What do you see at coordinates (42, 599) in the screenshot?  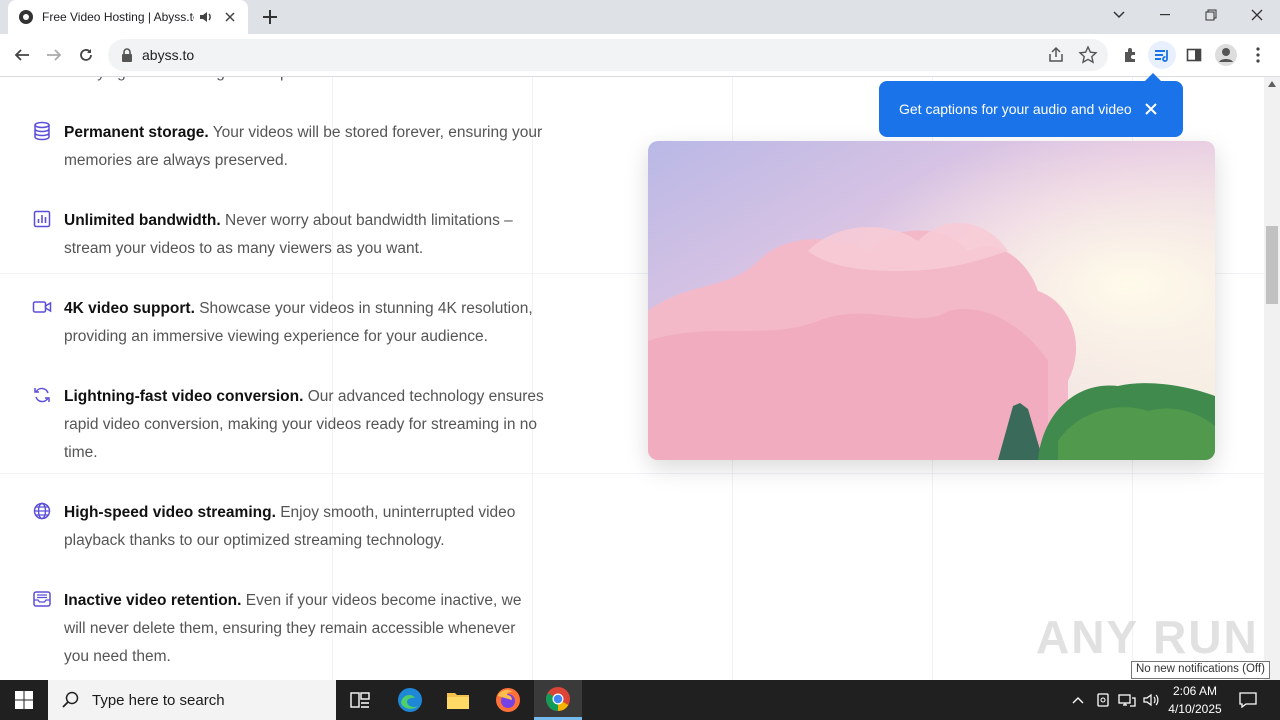 I see `inbox-icon` at bounding box center [42, 599].